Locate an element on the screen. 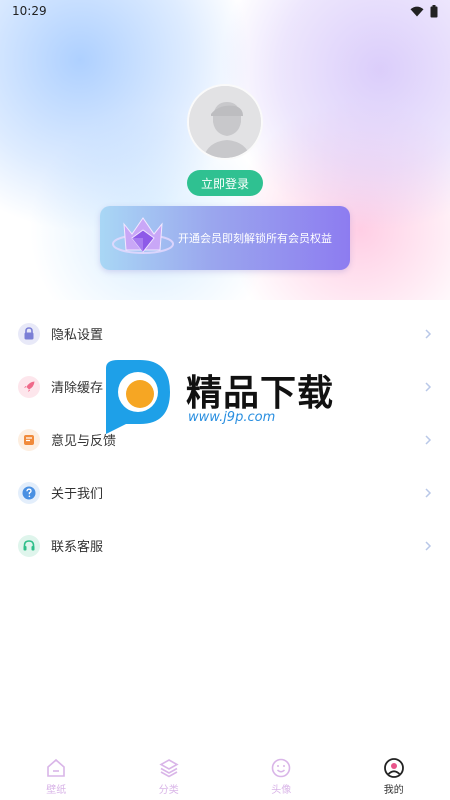 The width and height of the screenshot is (450, 800). tab-label: 头像 is located at coordinates (281, 790).